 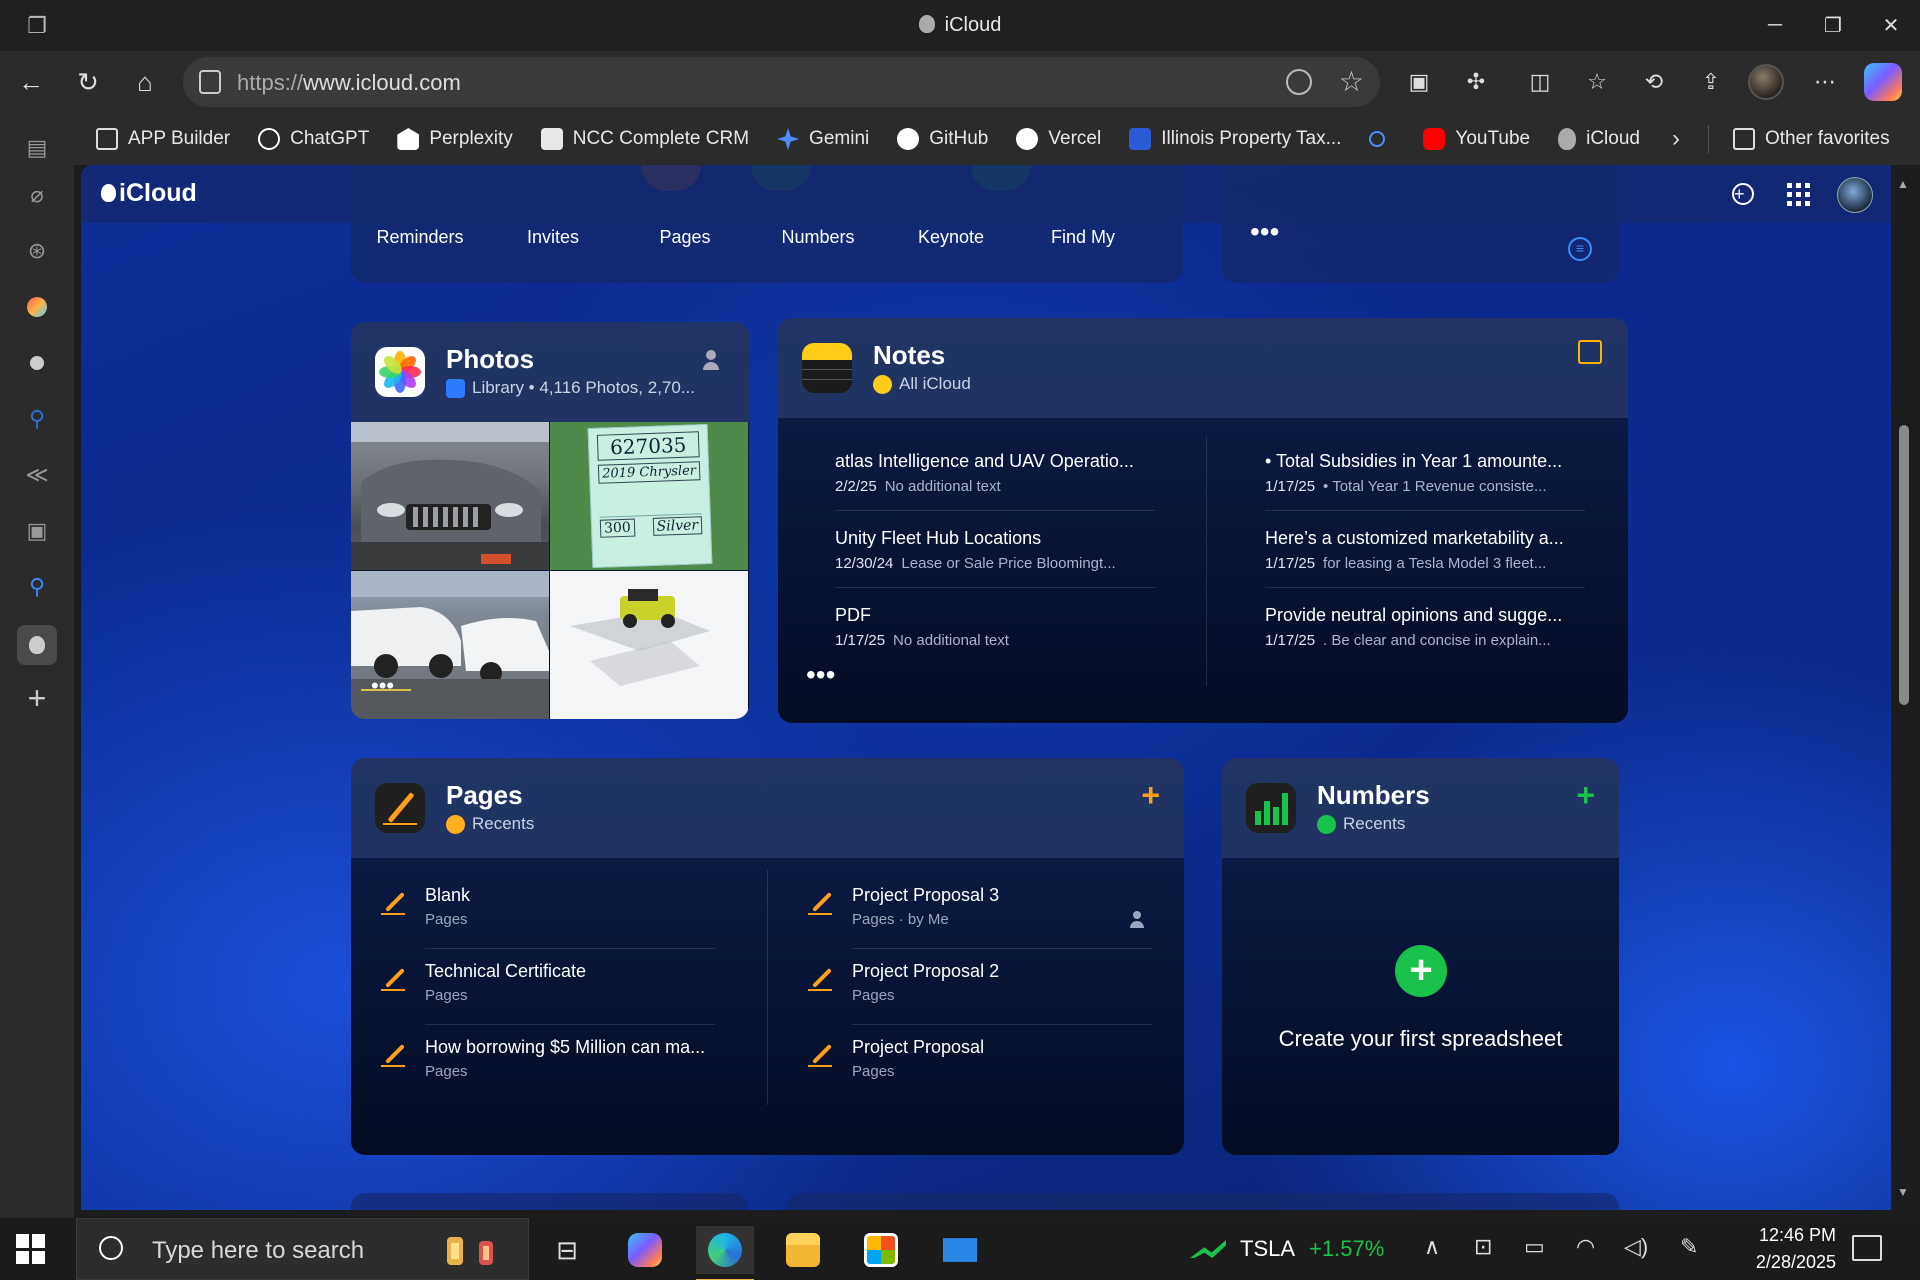 I want to click on scroll-up-arrow-icon: ▲, so click(x=1903, y=184).